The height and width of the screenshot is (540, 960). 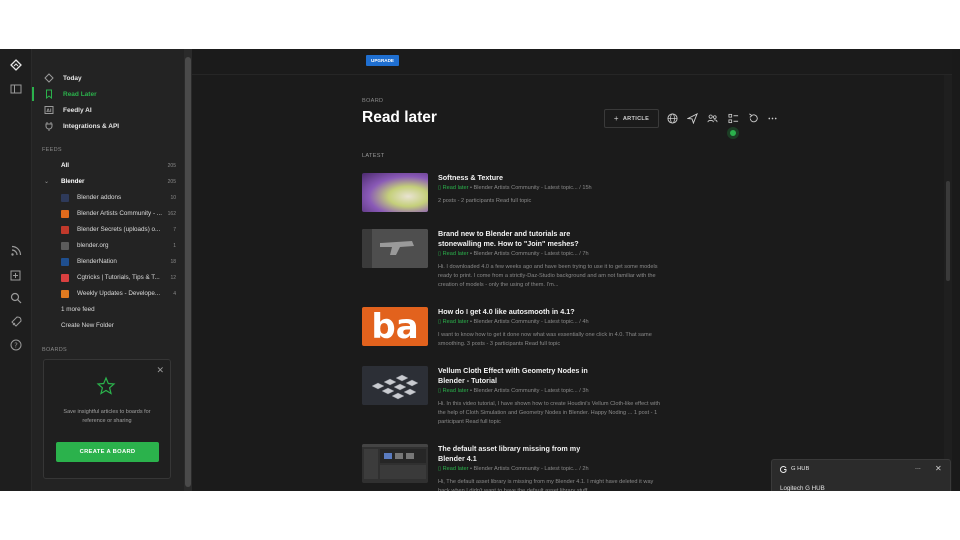 I want to click on feed-name: Blender addons, so click(x=99, y=197).